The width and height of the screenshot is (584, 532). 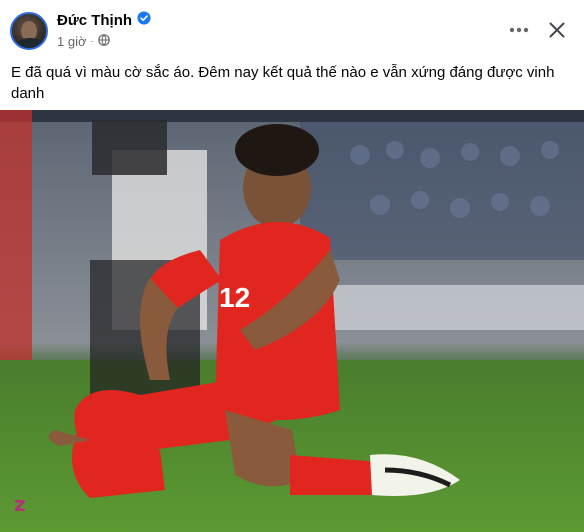 I want to click on author-name-row: Đức Thịnh, so click(x=104, y=20).